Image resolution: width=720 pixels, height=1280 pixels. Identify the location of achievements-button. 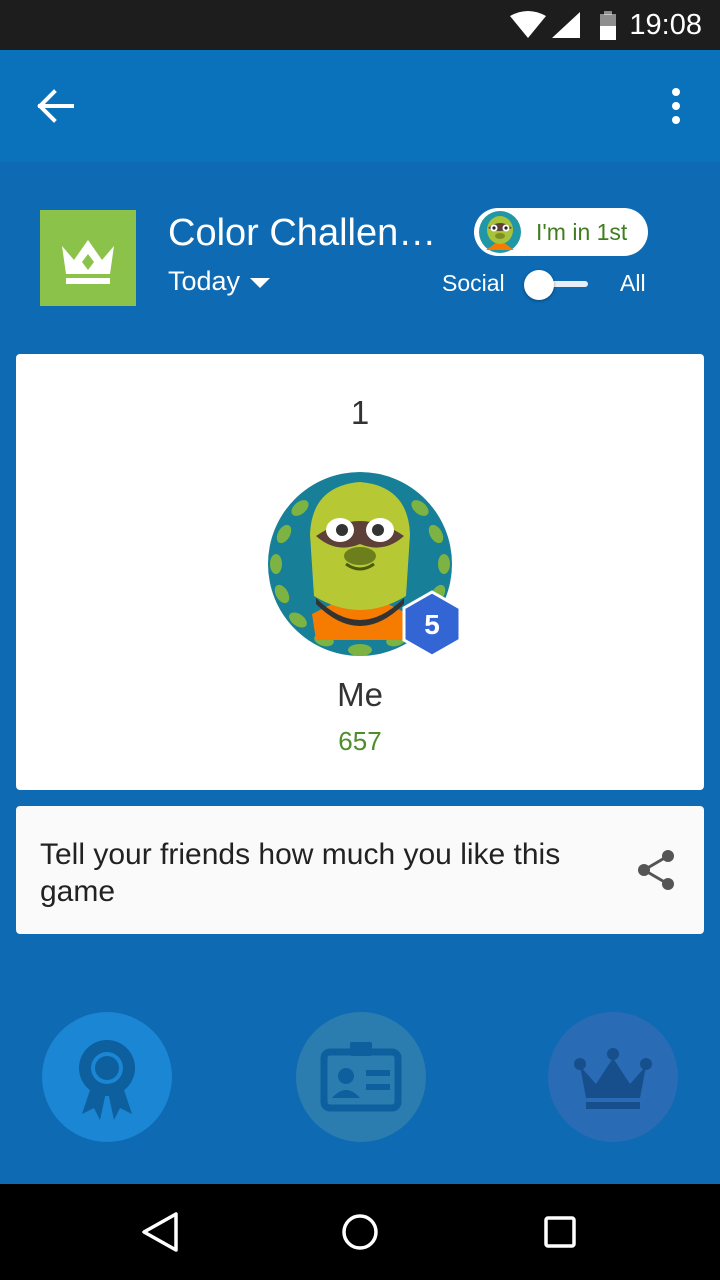
(107, 1077).